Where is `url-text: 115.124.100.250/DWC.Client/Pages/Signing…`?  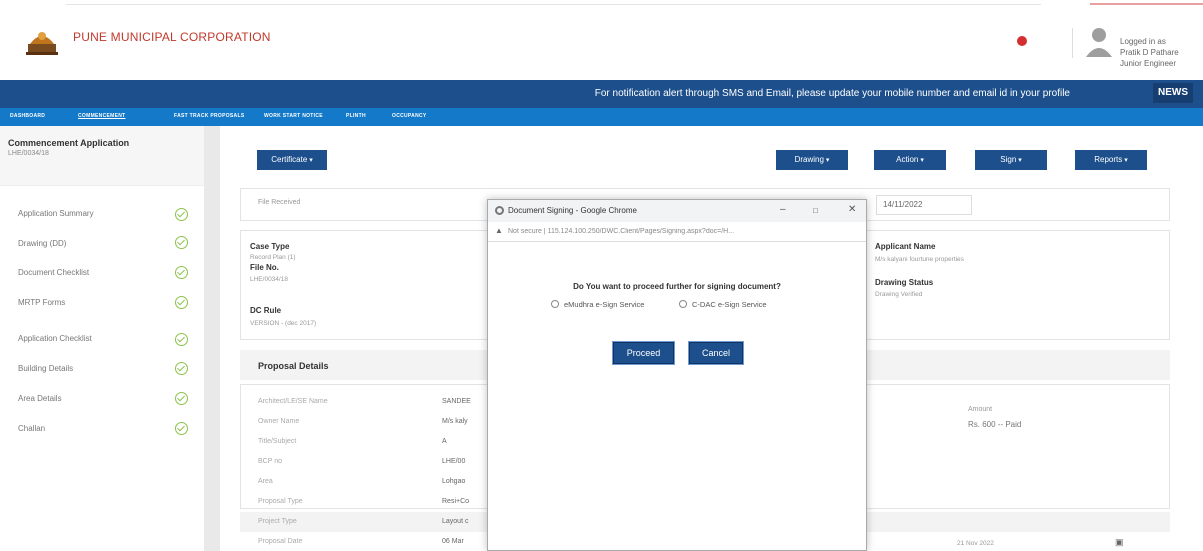 url-text: 115.124.100.250/DWC.Client/Pages/Signing… is located at coordinates (641, 231).